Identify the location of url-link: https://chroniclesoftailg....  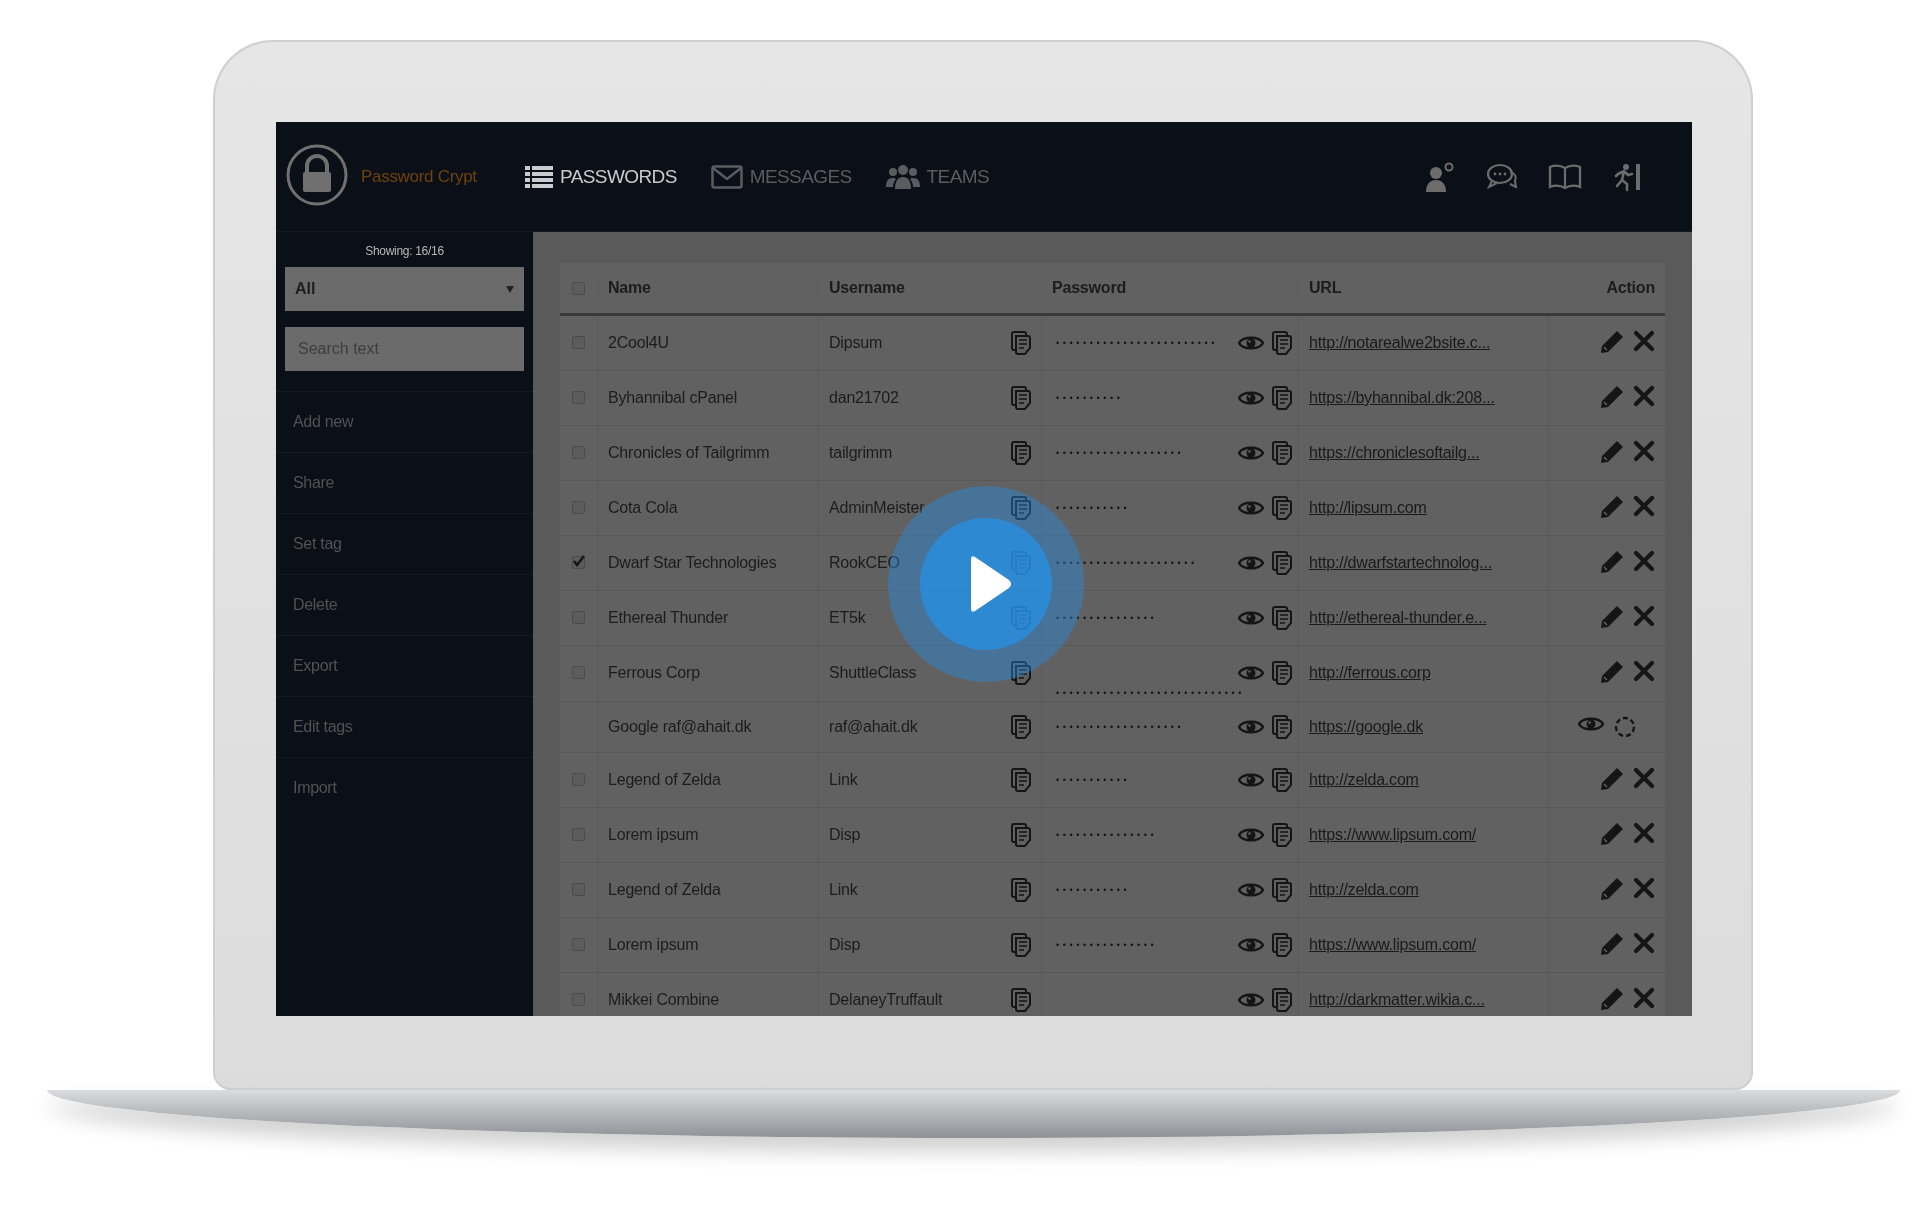
(1394, 452).